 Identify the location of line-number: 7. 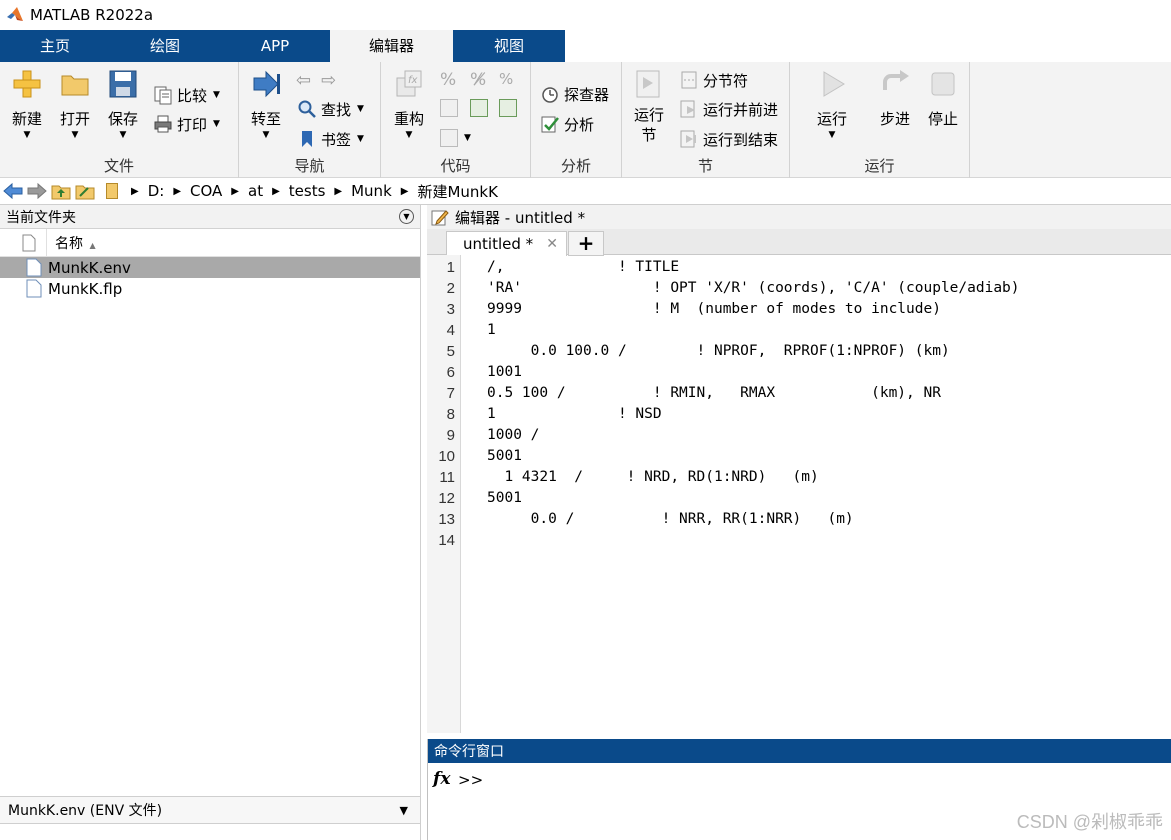
(450, 393).